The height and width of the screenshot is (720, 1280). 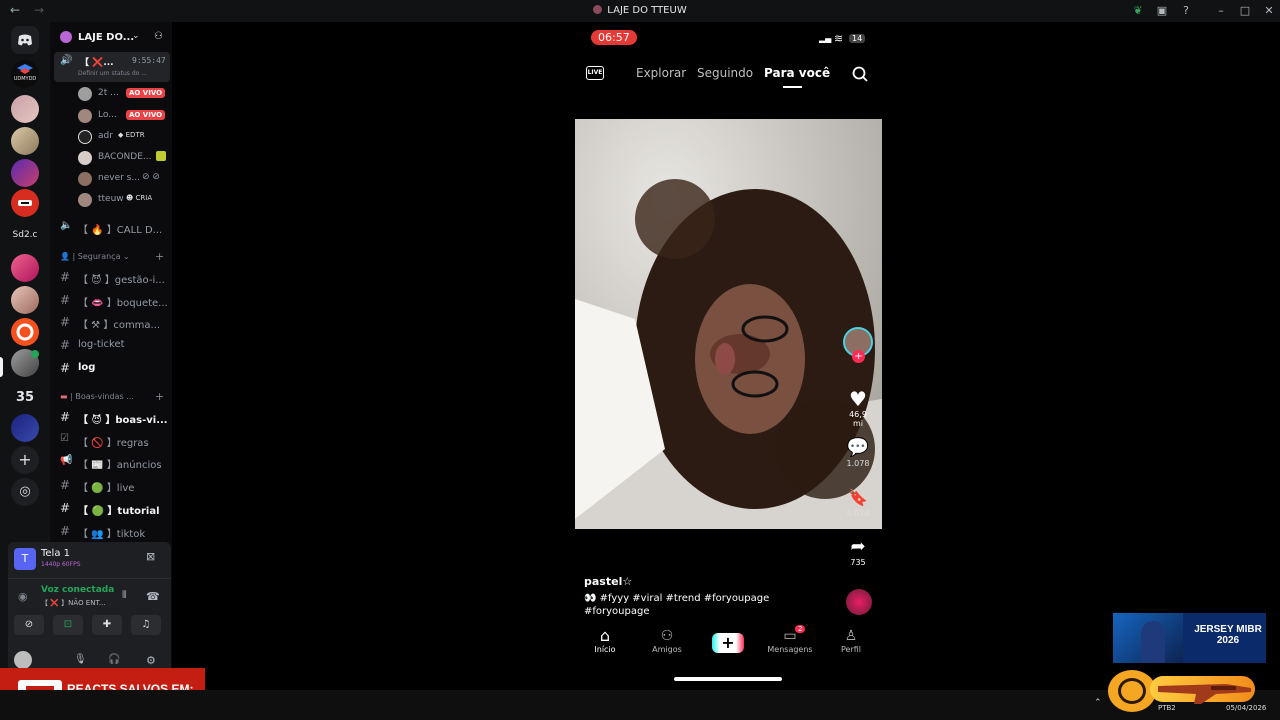 I want to click on share-button: ➦ 735, so click(x=858, y=551).